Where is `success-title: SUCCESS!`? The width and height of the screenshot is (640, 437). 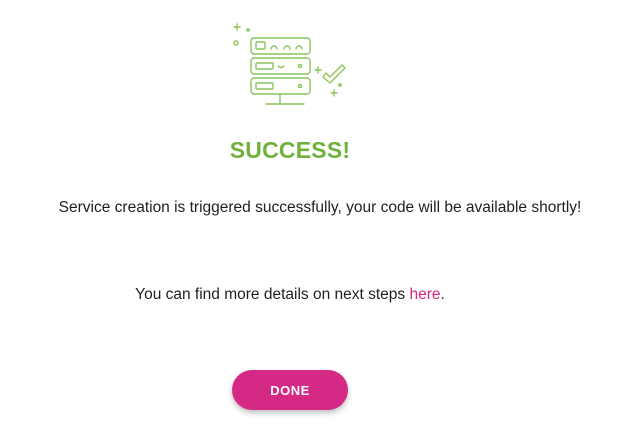 success-title: SUCCESS! is located at coordinates (290, 150).